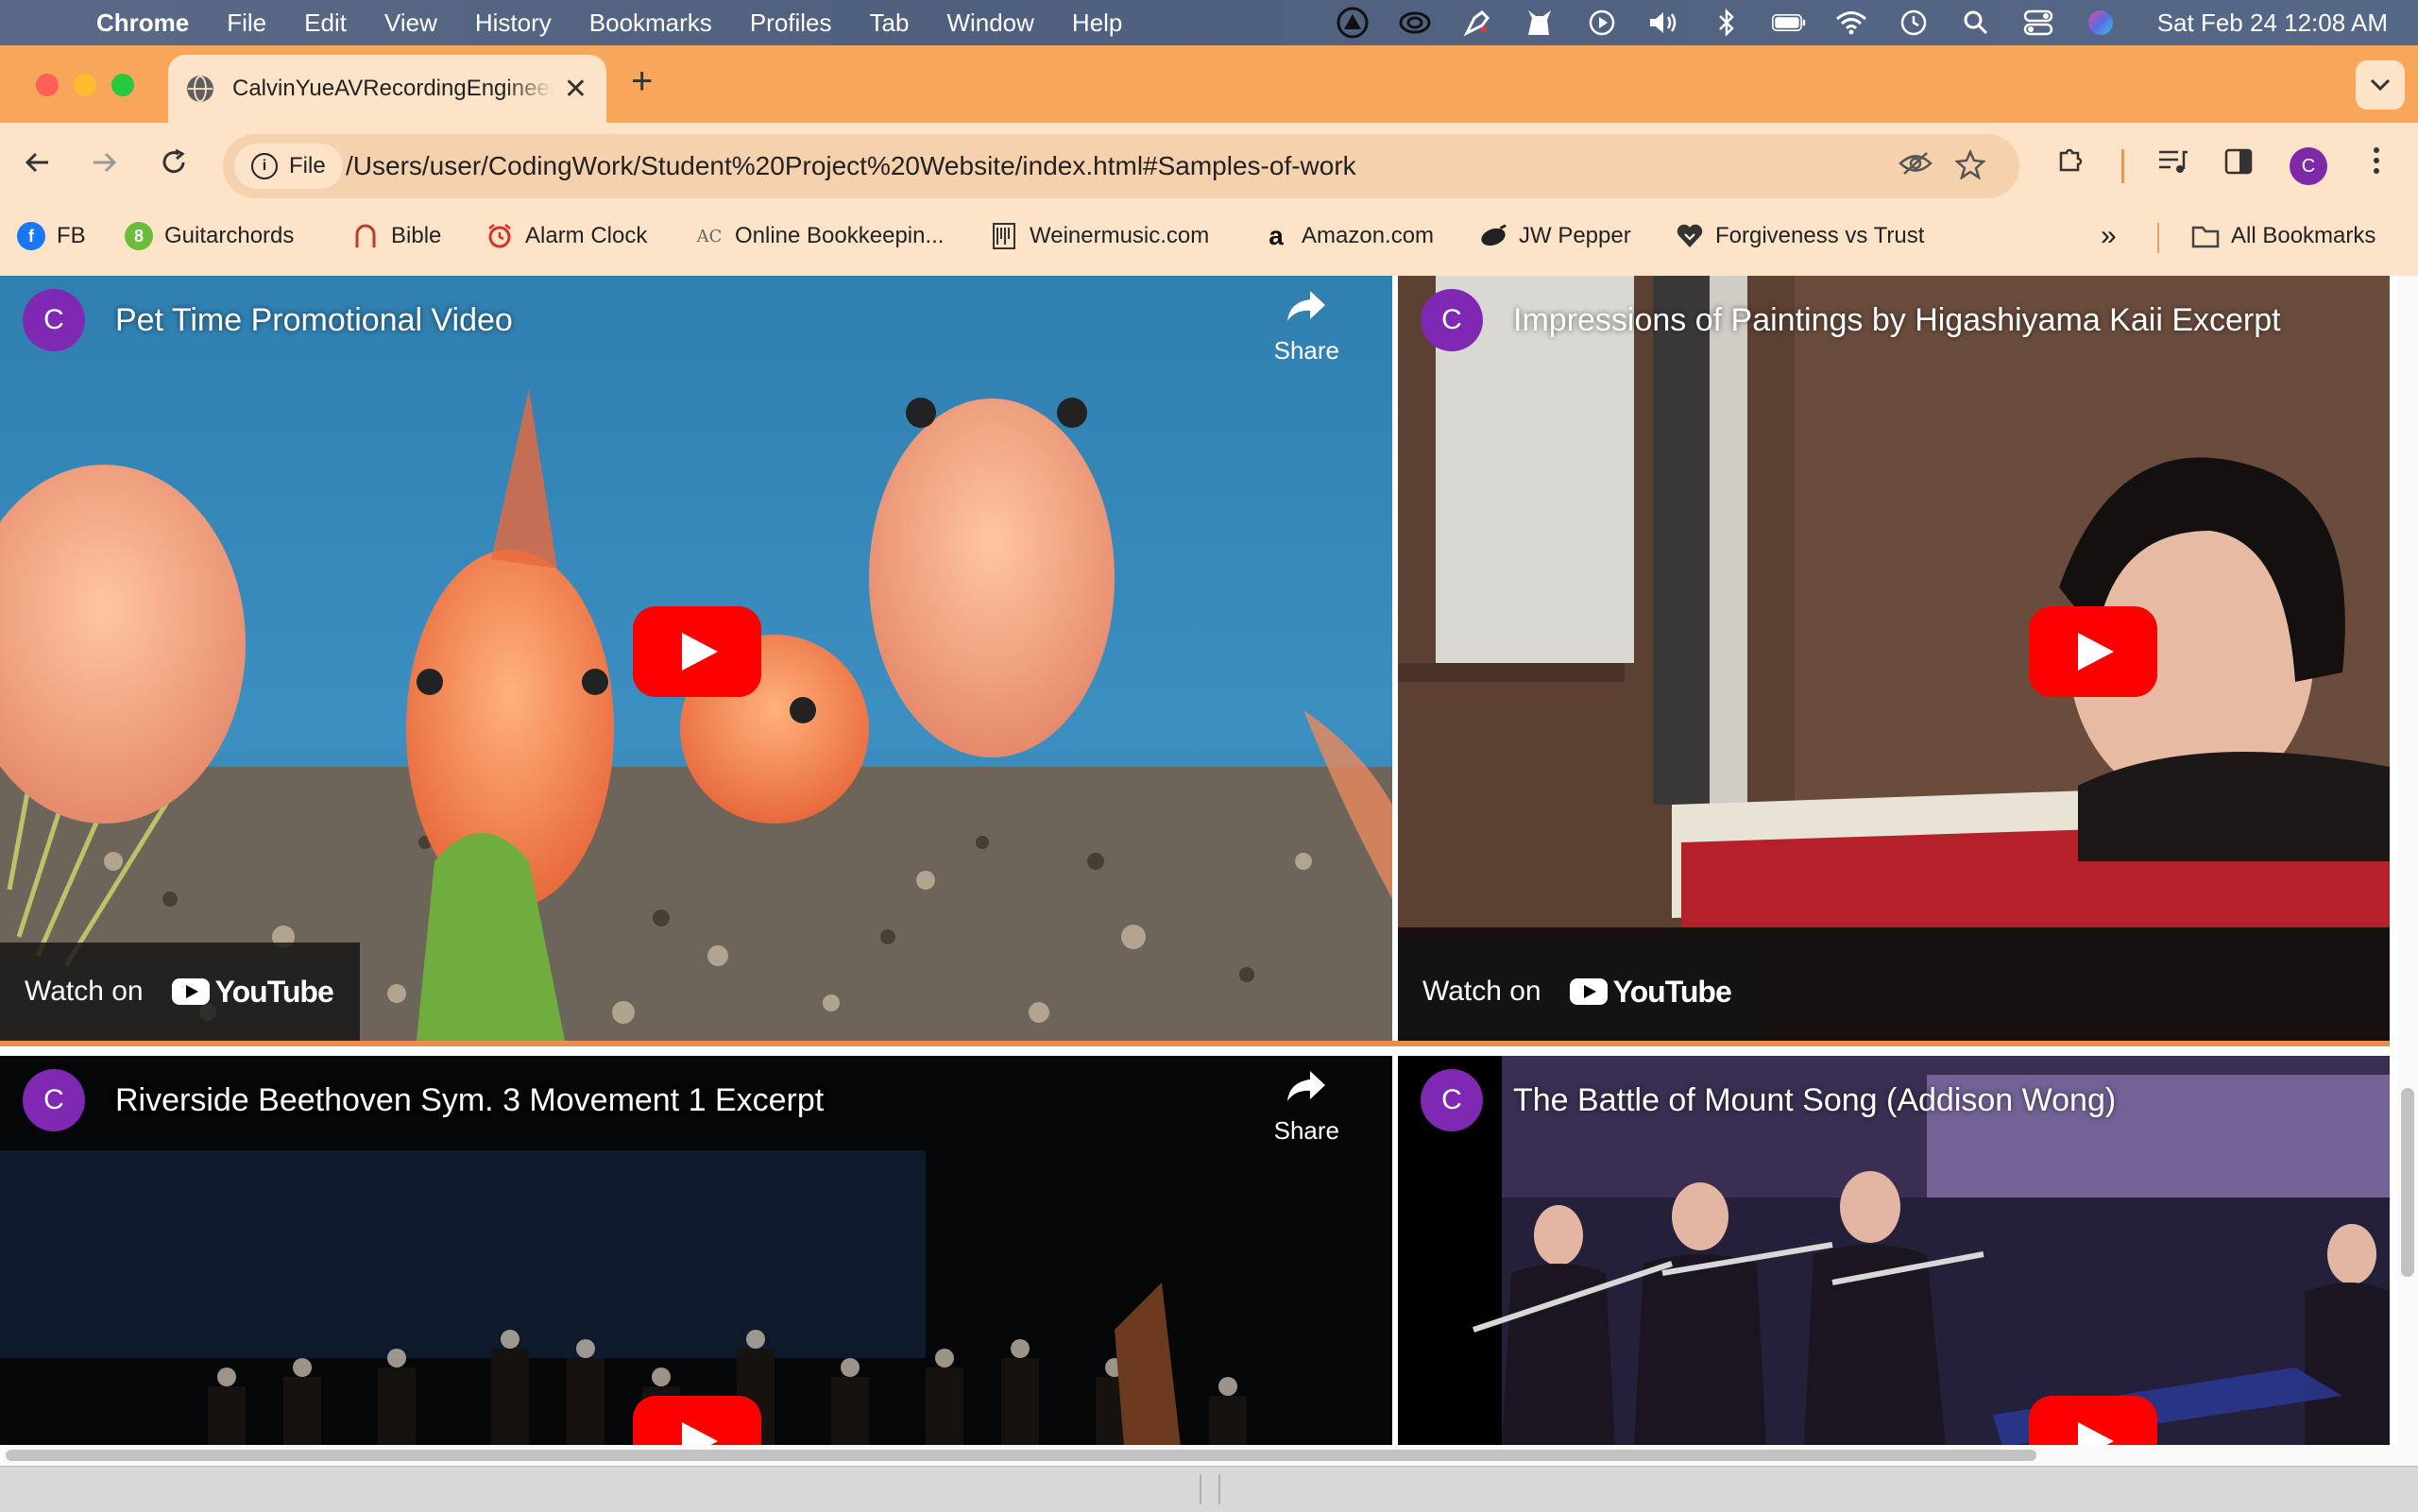  Describe the element at coordinates (2238, 166) in the screenshot. I see `side-panel-icon` at that location.